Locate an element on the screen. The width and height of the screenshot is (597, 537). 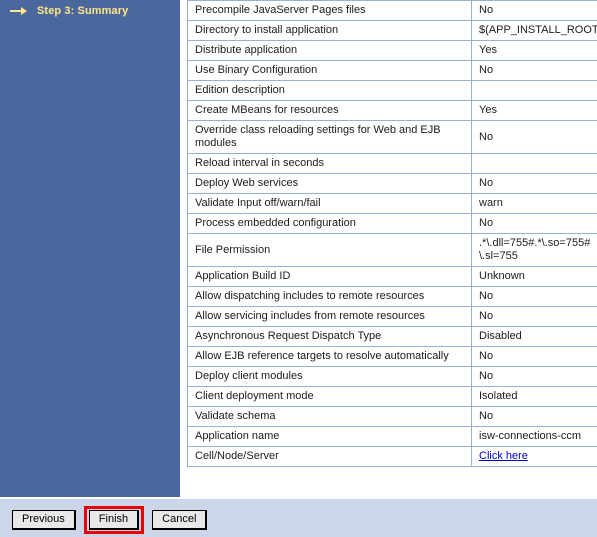
cancel-button: Cancel is located at coordinates (180, 520).